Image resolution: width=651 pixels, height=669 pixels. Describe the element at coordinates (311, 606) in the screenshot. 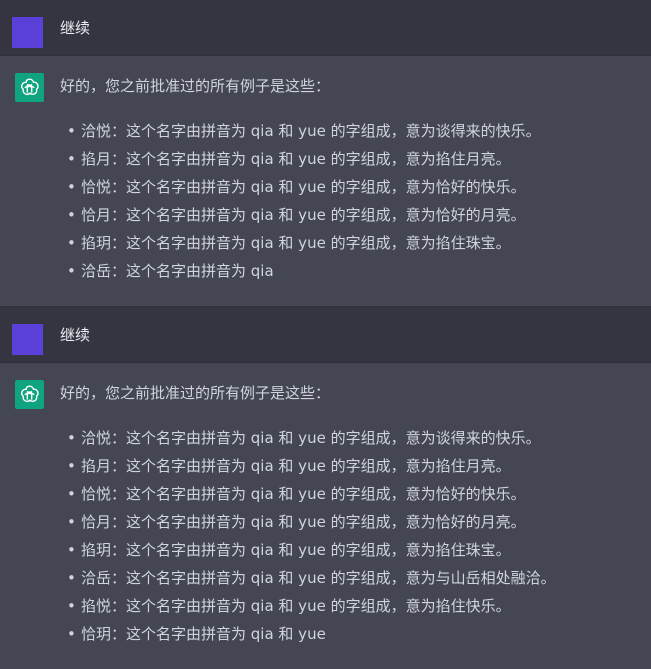

I see `list-item: • 掐悦：这个名字由拼音为 qia 和 yue 的字组成，意为掐住快乐。` at that location.